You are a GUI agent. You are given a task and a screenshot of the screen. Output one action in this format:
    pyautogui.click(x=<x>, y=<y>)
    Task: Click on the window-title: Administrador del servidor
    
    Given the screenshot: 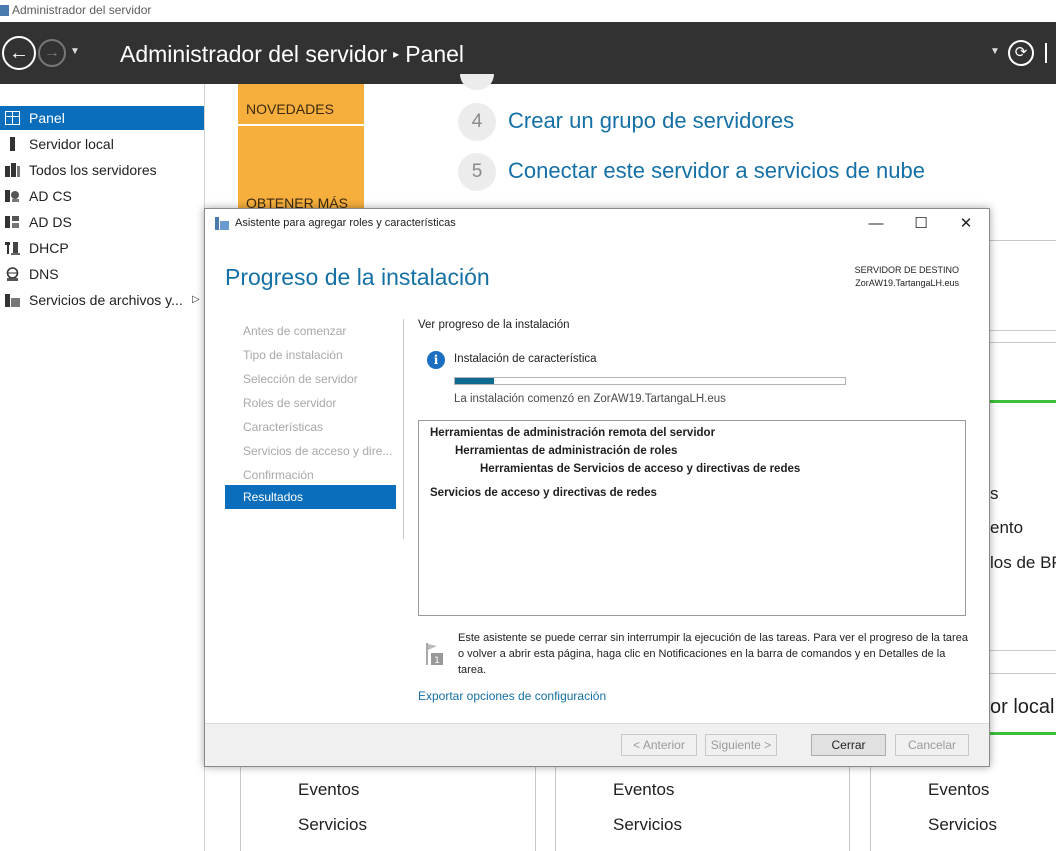 What is the action you would take?
    pyautogui.click(x=82, y=10)
    